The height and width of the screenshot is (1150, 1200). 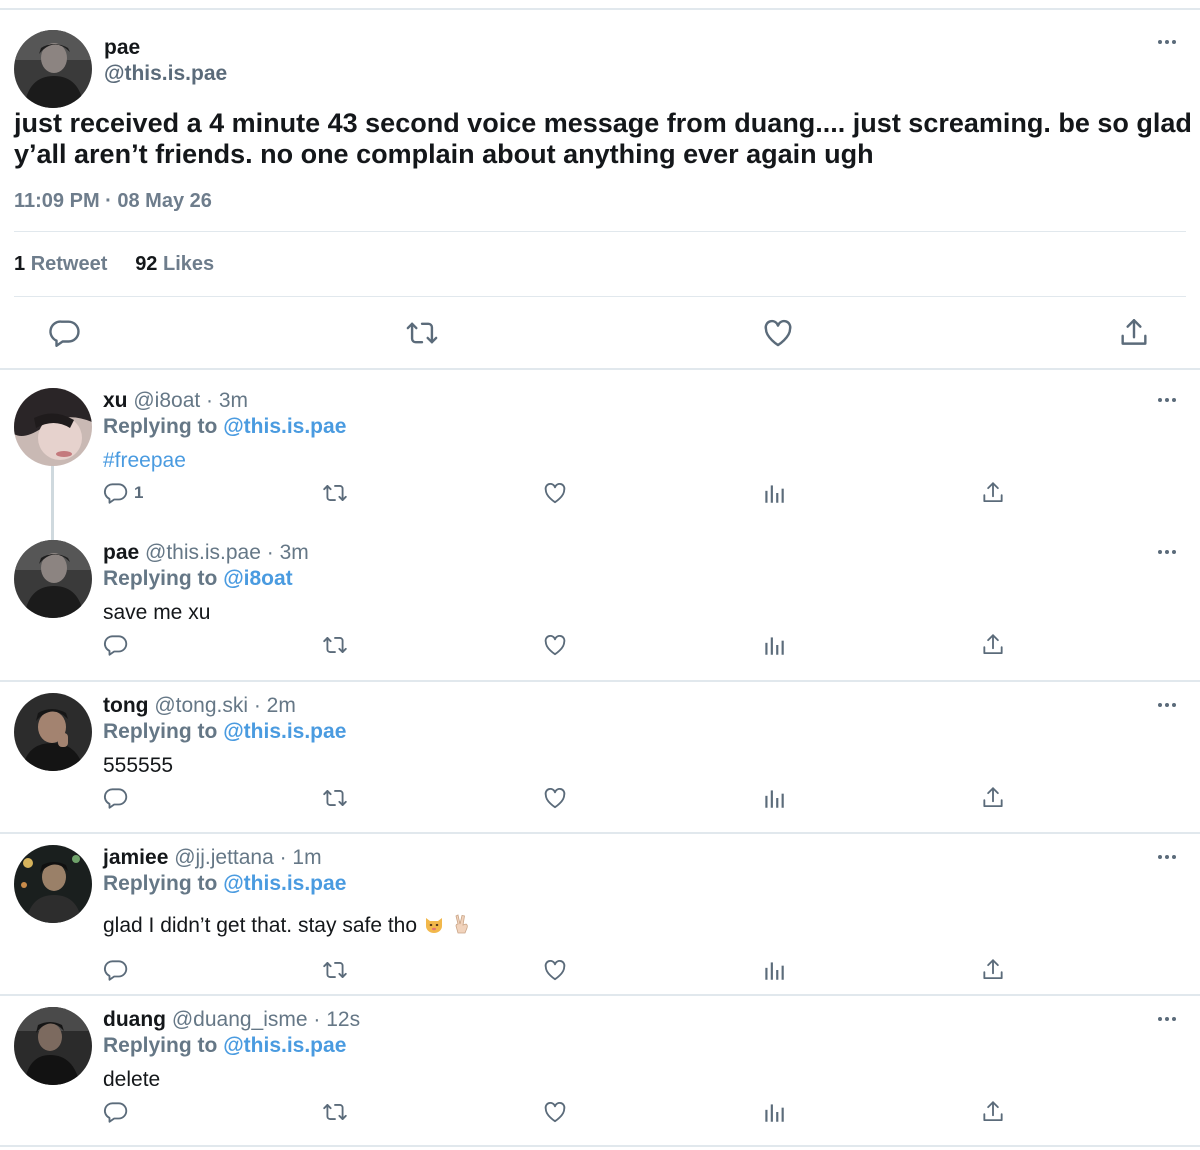 I want to click on author-handle: @this.is.pae, so click(x=165, y=74).